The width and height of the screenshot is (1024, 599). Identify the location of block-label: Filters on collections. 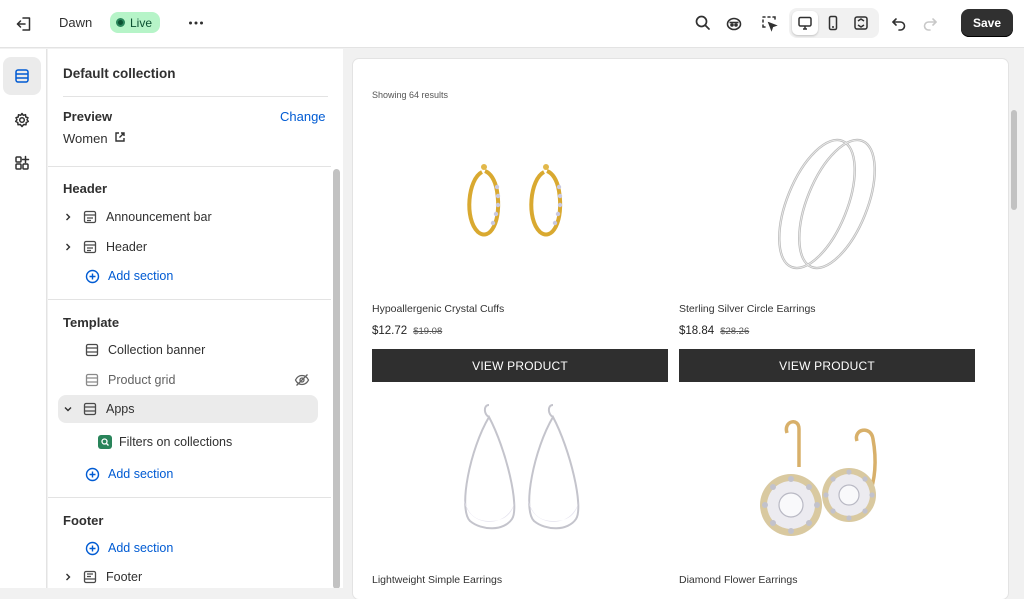
(176, 442).